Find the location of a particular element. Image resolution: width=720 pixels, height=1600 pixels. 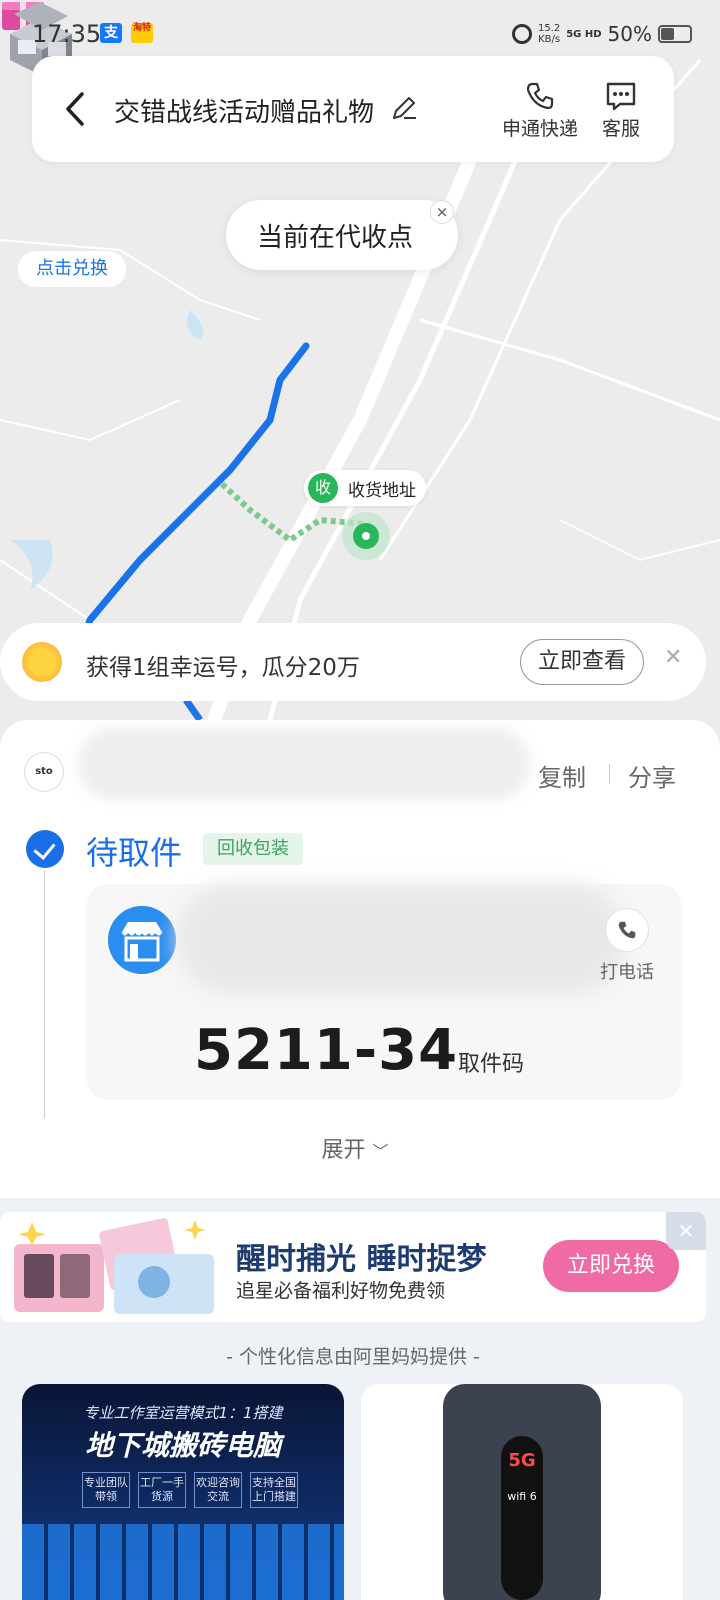

ad-subtitle: 追星必备福利好物免费领 is located at coordinates (341, 1291).